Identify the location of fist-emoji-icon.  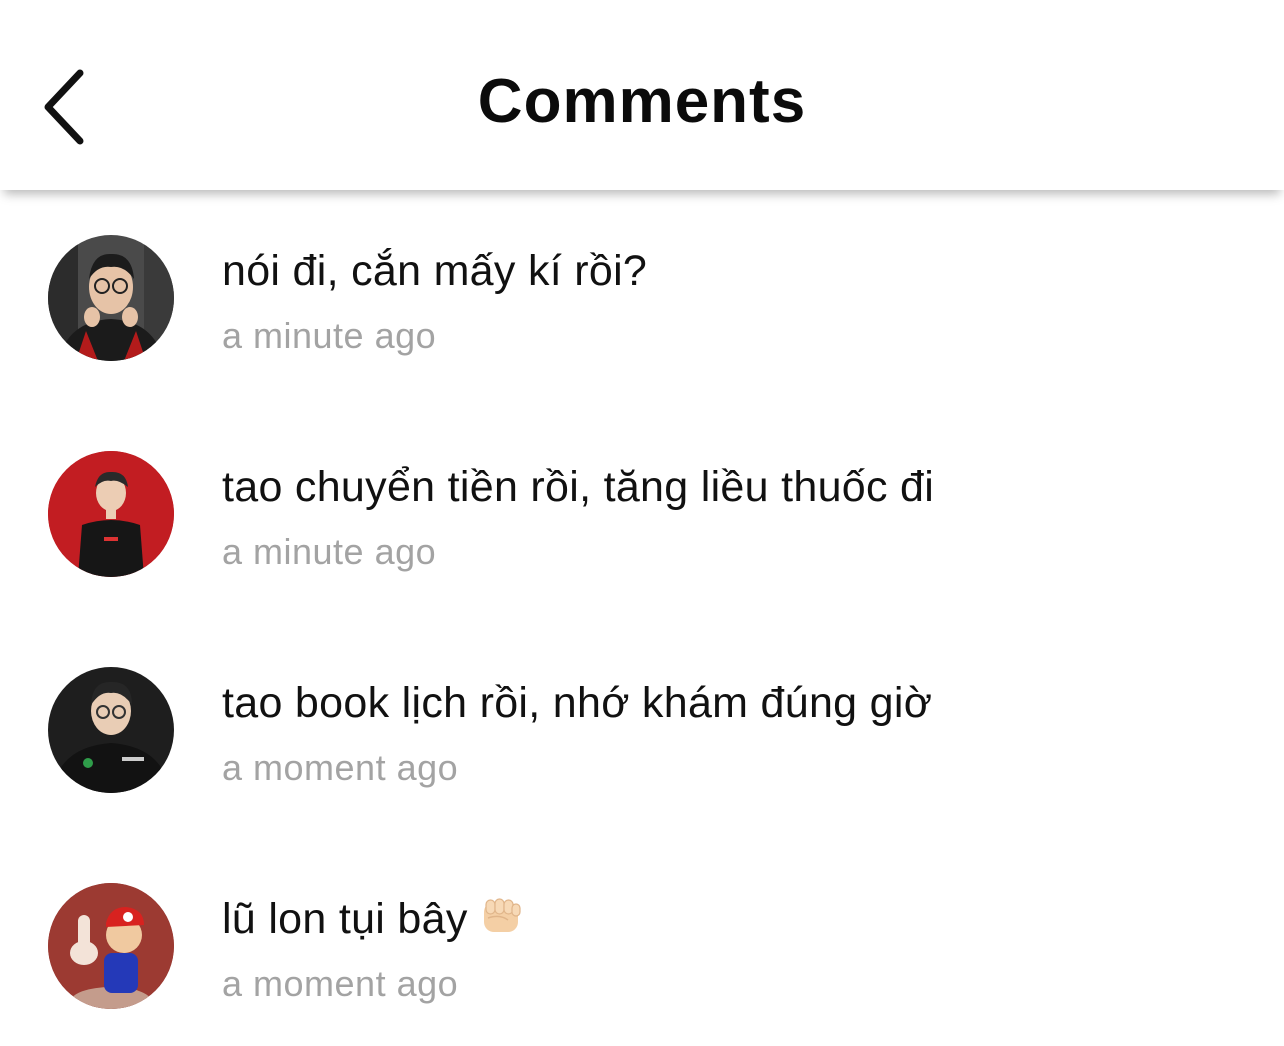
(501, 921).